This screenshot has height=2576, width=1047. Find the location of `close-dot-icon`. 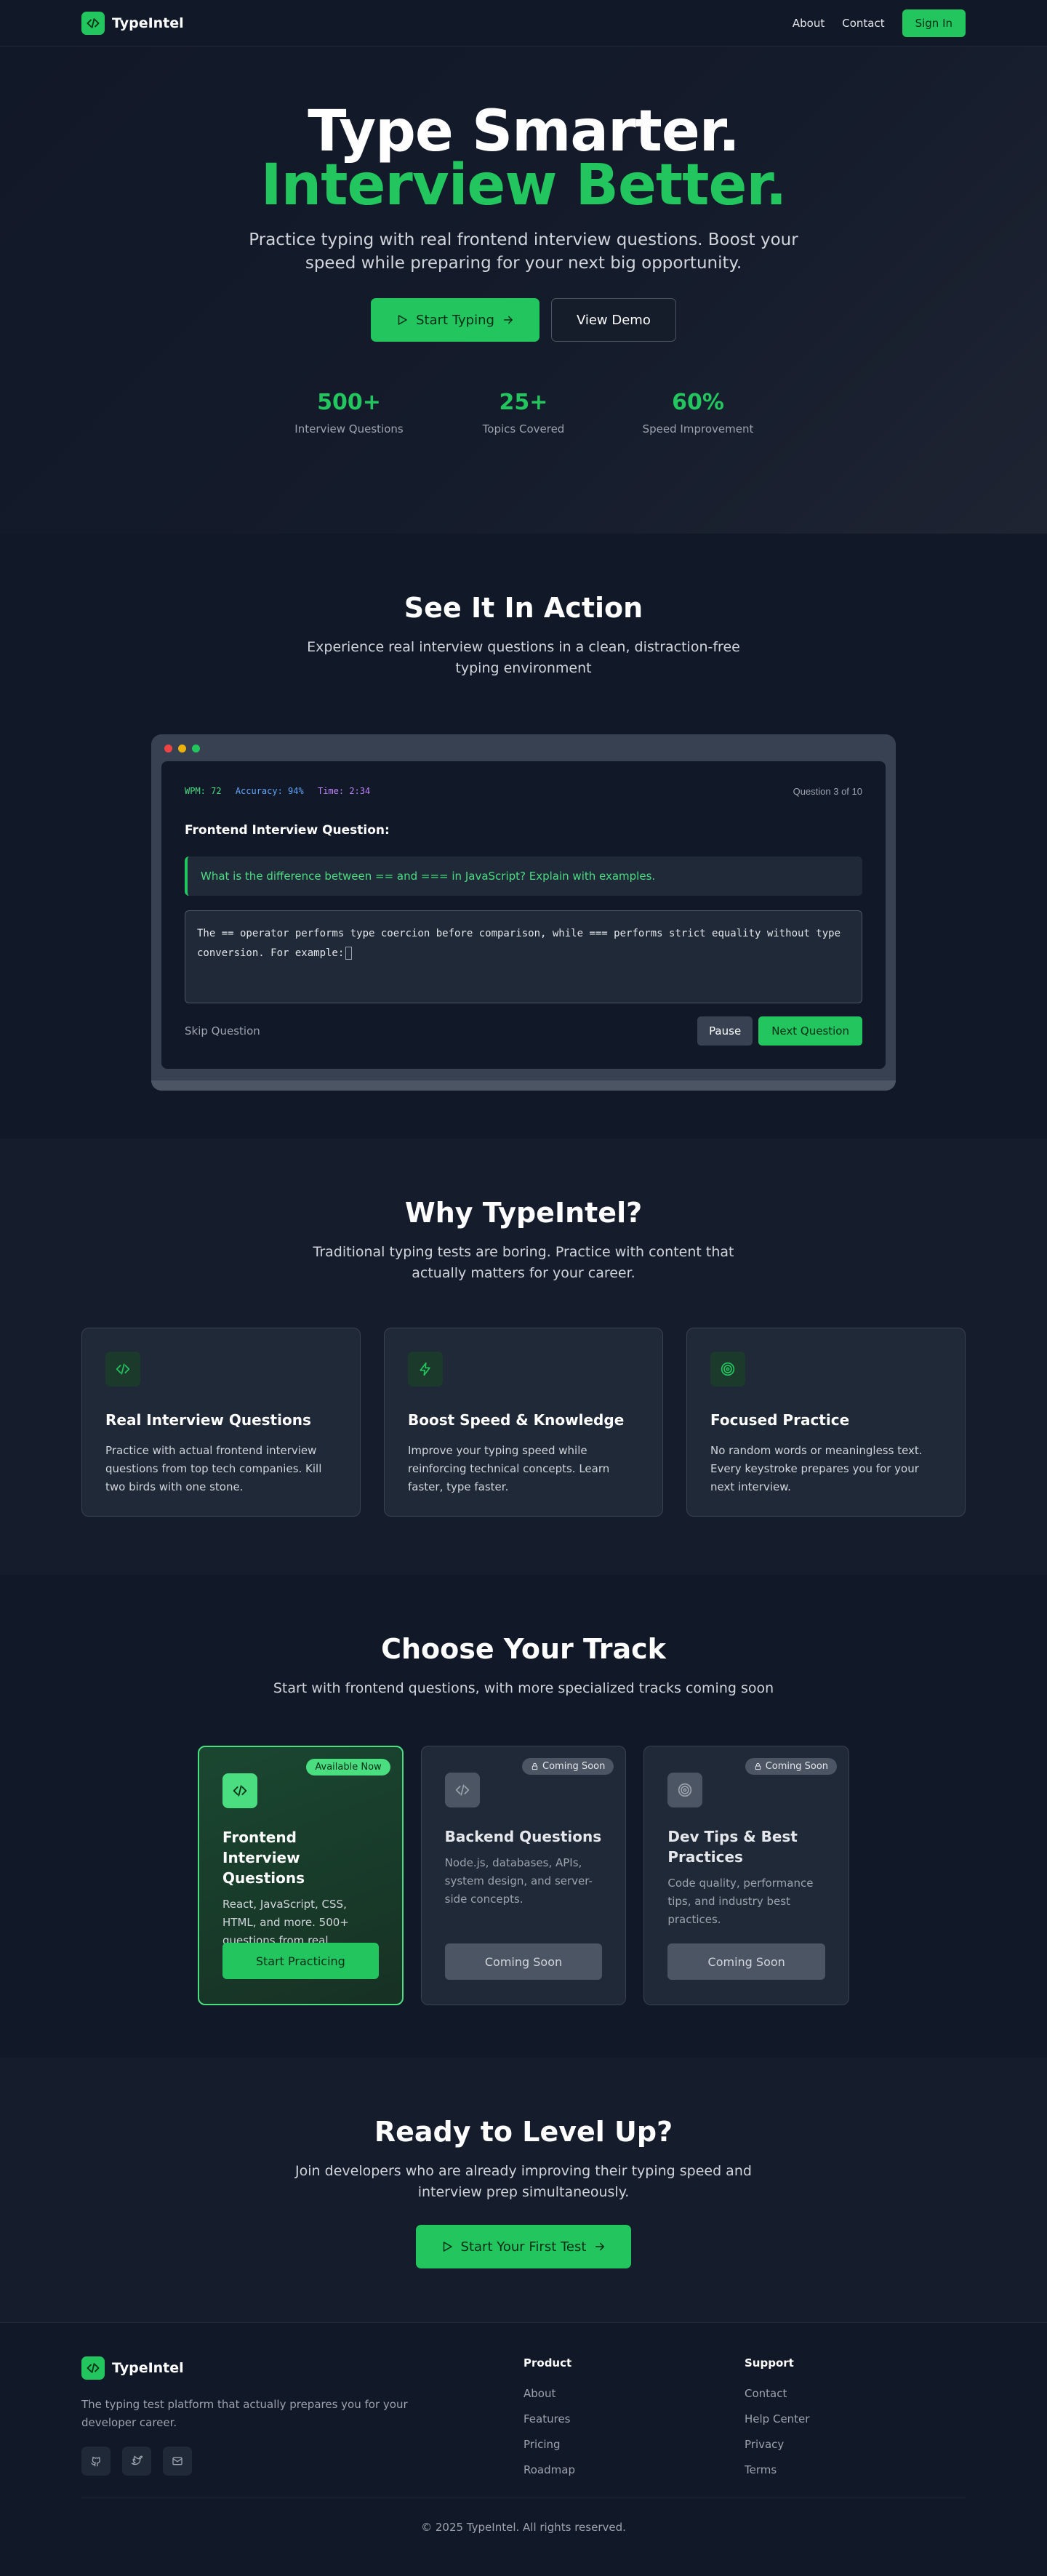

close-dot-icon is located at coordinates (168, 749).